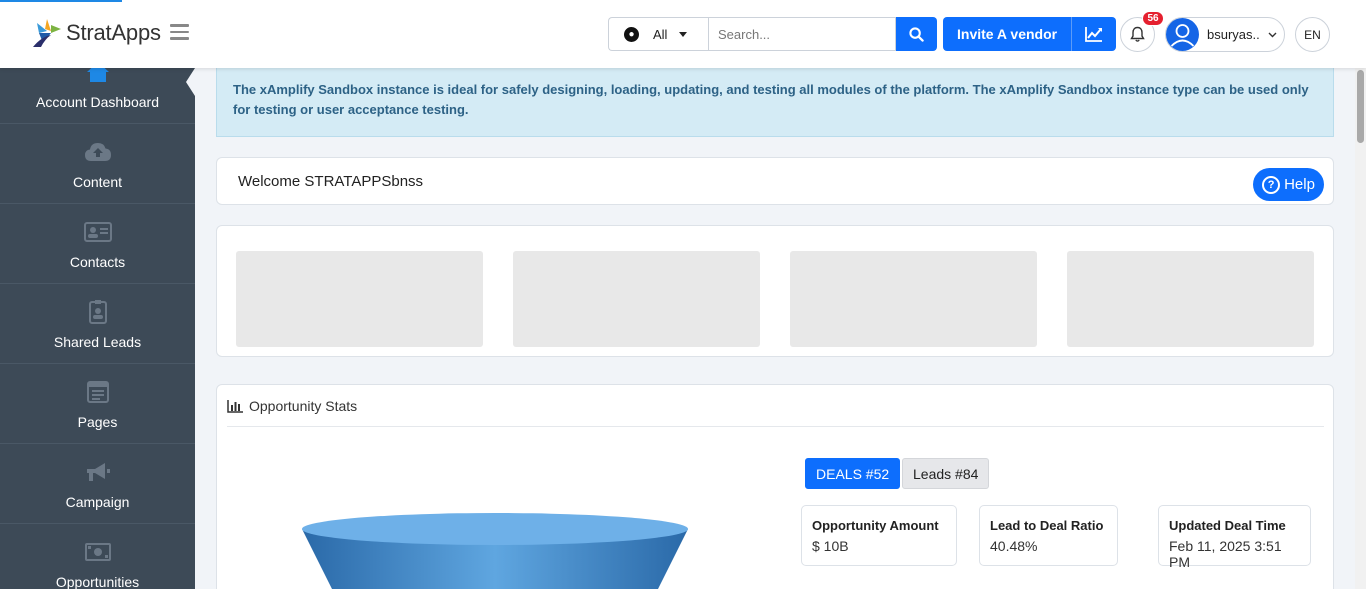  Describe the element at coordinates (190, 82) in the screenshot. I see `active-nav-indicator` at that location.